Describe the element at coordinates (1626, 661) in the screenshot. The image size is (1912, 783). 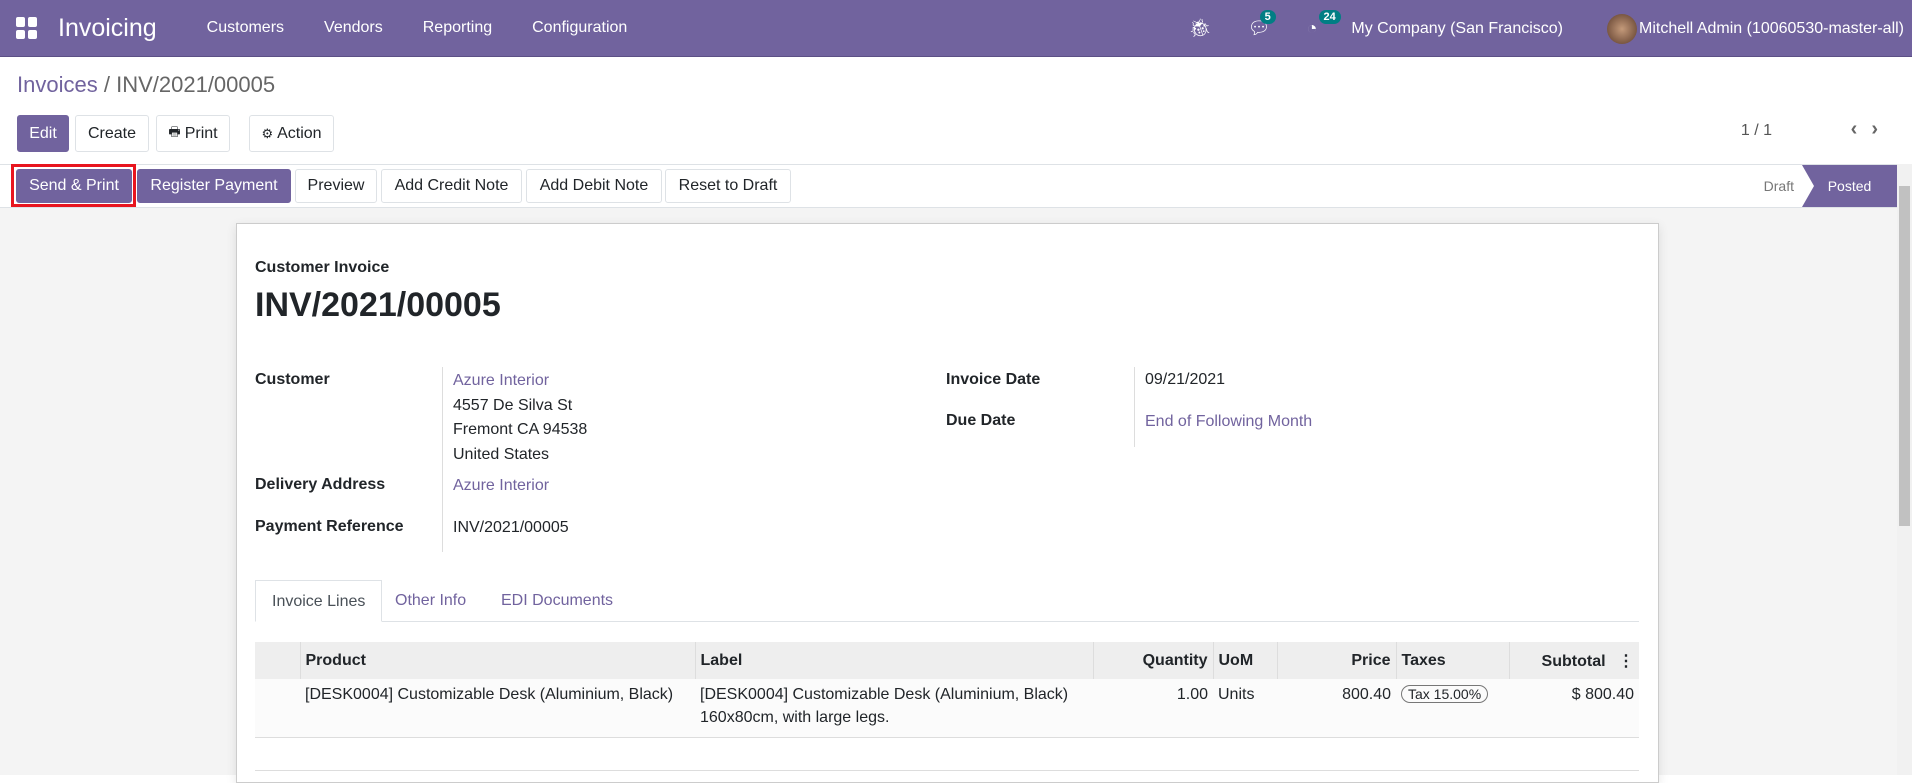
I see `optional-columns-icon: ⋮` at that location.